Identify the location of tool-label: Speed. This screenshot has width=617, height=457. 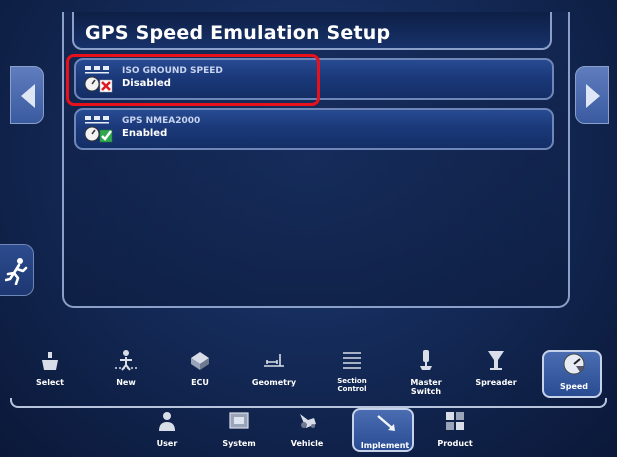
(574, 386).